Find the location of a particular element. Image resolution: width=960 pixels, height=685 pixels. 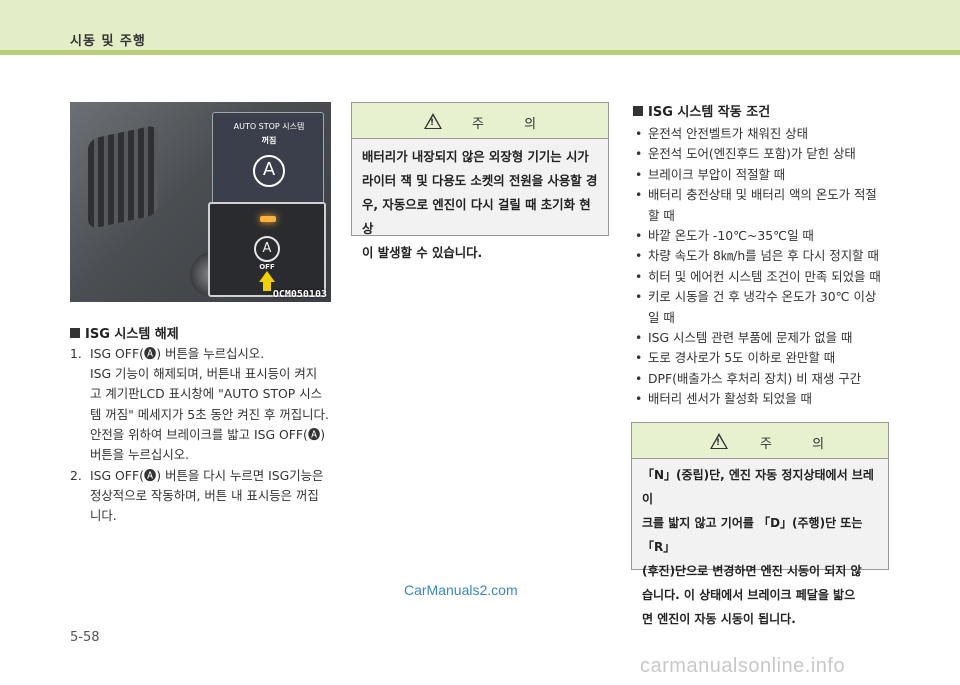

list-item: 히터 및 에어컨 시스템 조건이 만족 되었을 때 is located at coordinates (760, 277).